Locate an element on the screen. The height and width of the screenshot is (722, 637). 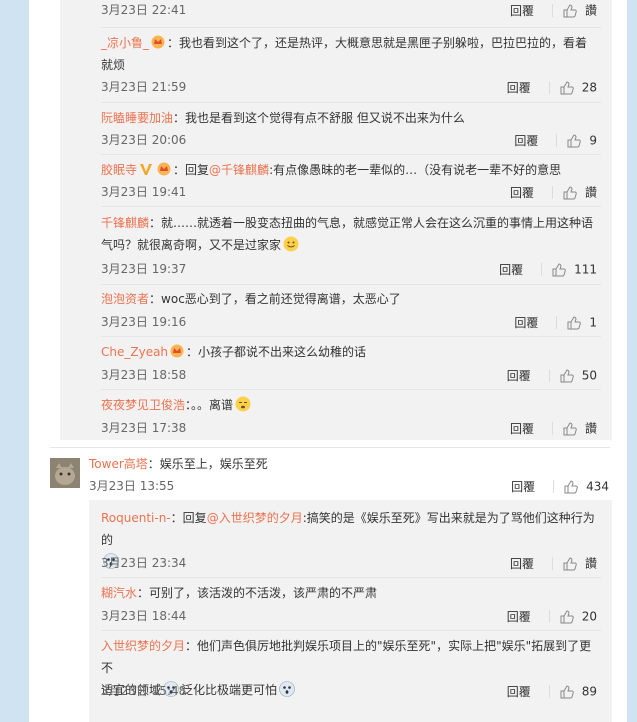
comment-item: 胶眠寺 ：回复@千锋麒麟:有点像愚昧的老一辈似的…（没有说老一辈不好的意思 is located at coordinates (331, 169).